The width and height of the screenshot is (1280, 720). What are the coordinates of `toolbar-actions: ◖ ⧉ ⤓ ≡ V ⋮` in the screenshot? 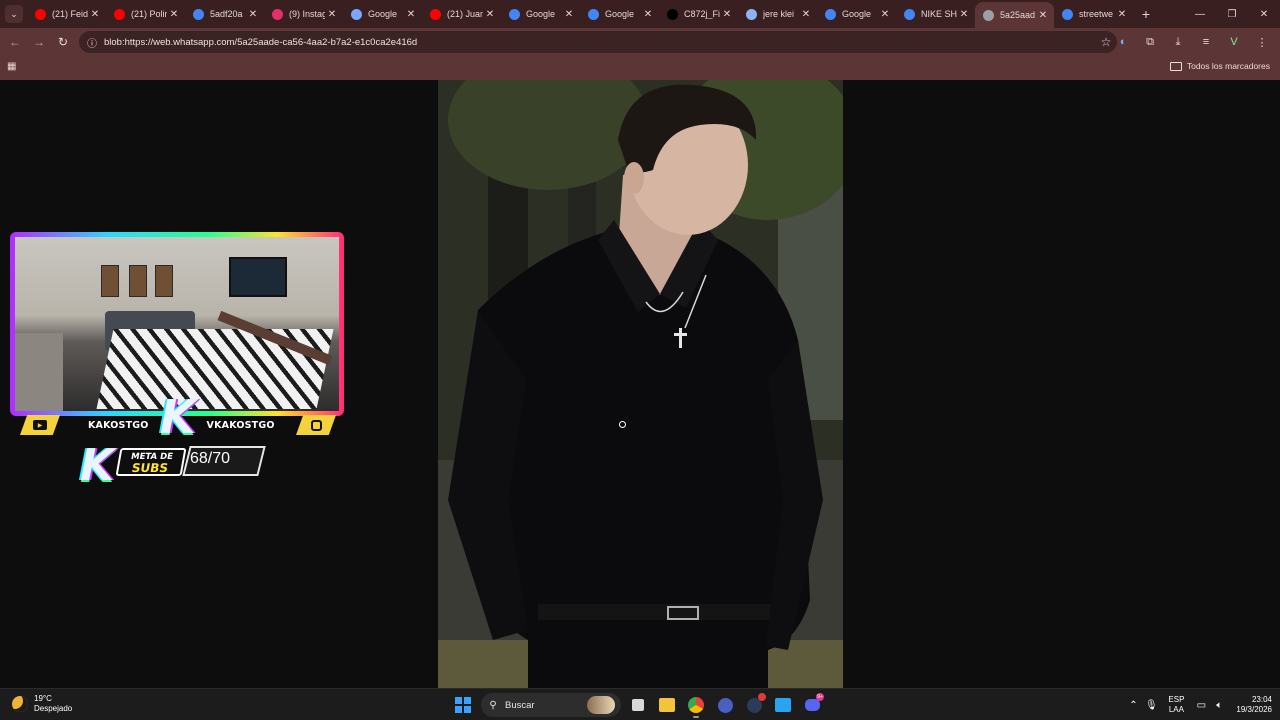 It's located at (1190, 42).